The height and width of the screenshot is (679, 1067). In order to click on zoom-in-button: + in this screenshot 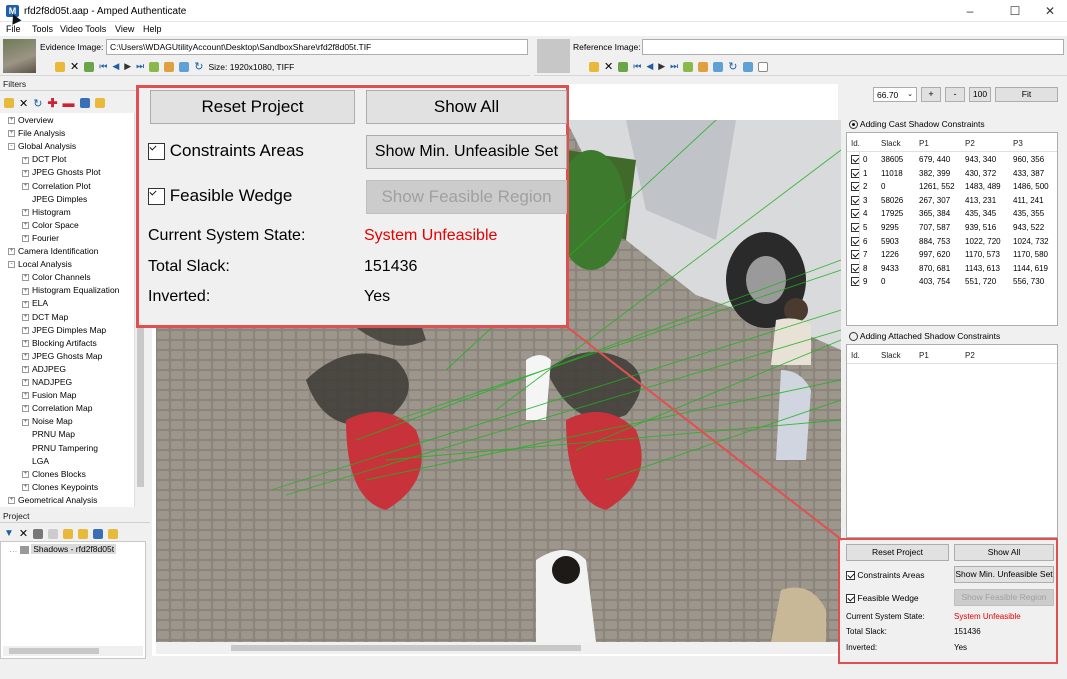, I will do `click(931, 94)`.